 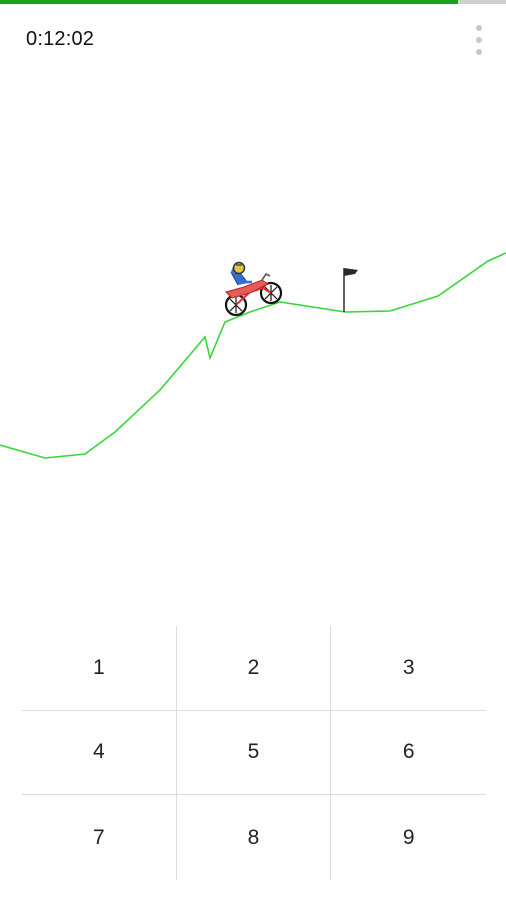 I want to click on keypad-key-7: 7, so click(x=99, y=837).